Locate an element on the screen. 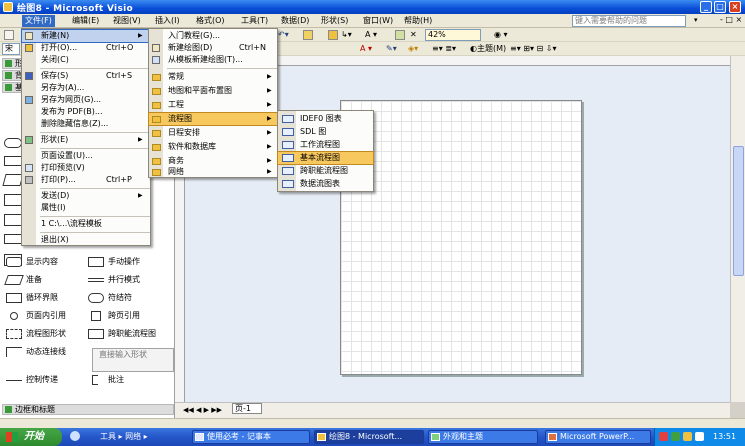  terminator-shape-icon is located at coordinates (13, 143).